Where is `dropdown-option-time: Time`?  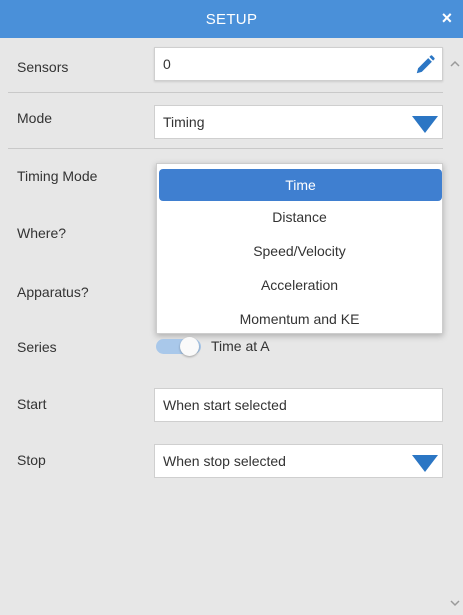
dropdown-option-time: Time is located at coordinates (300, 185).